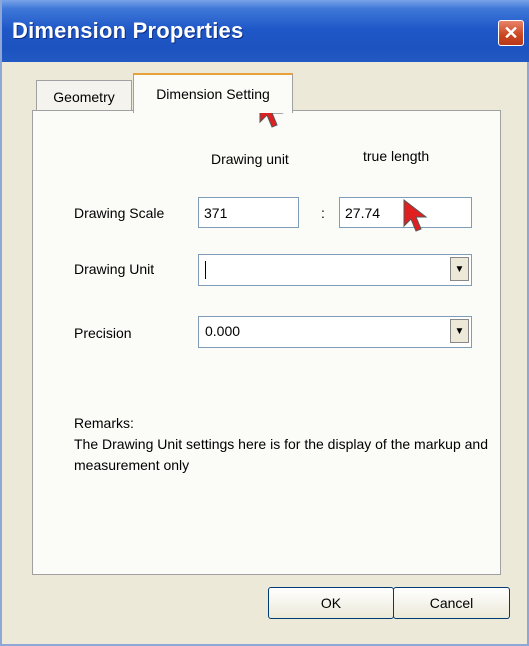 The width and height of the screenshot is (529, 646). Describe the element at coordinates (119, 213) in the screenshot. I see `drawing-scale-label: Drawing Scale` at that location.